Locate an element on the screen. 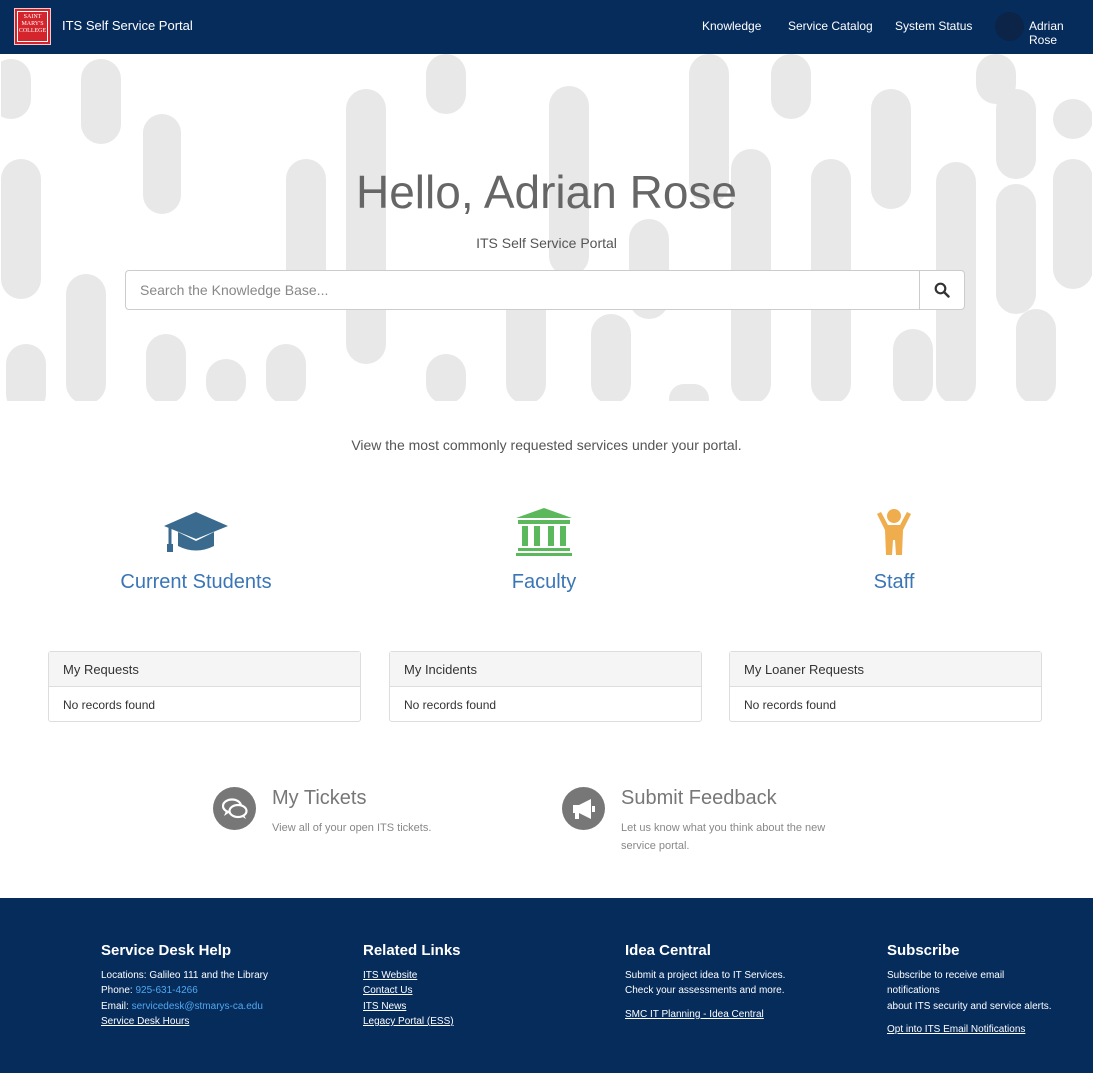 The image size is (1093, 1073). footer-phone-row: Phone: 925-631-4266 is located at coordinates (184, 991).